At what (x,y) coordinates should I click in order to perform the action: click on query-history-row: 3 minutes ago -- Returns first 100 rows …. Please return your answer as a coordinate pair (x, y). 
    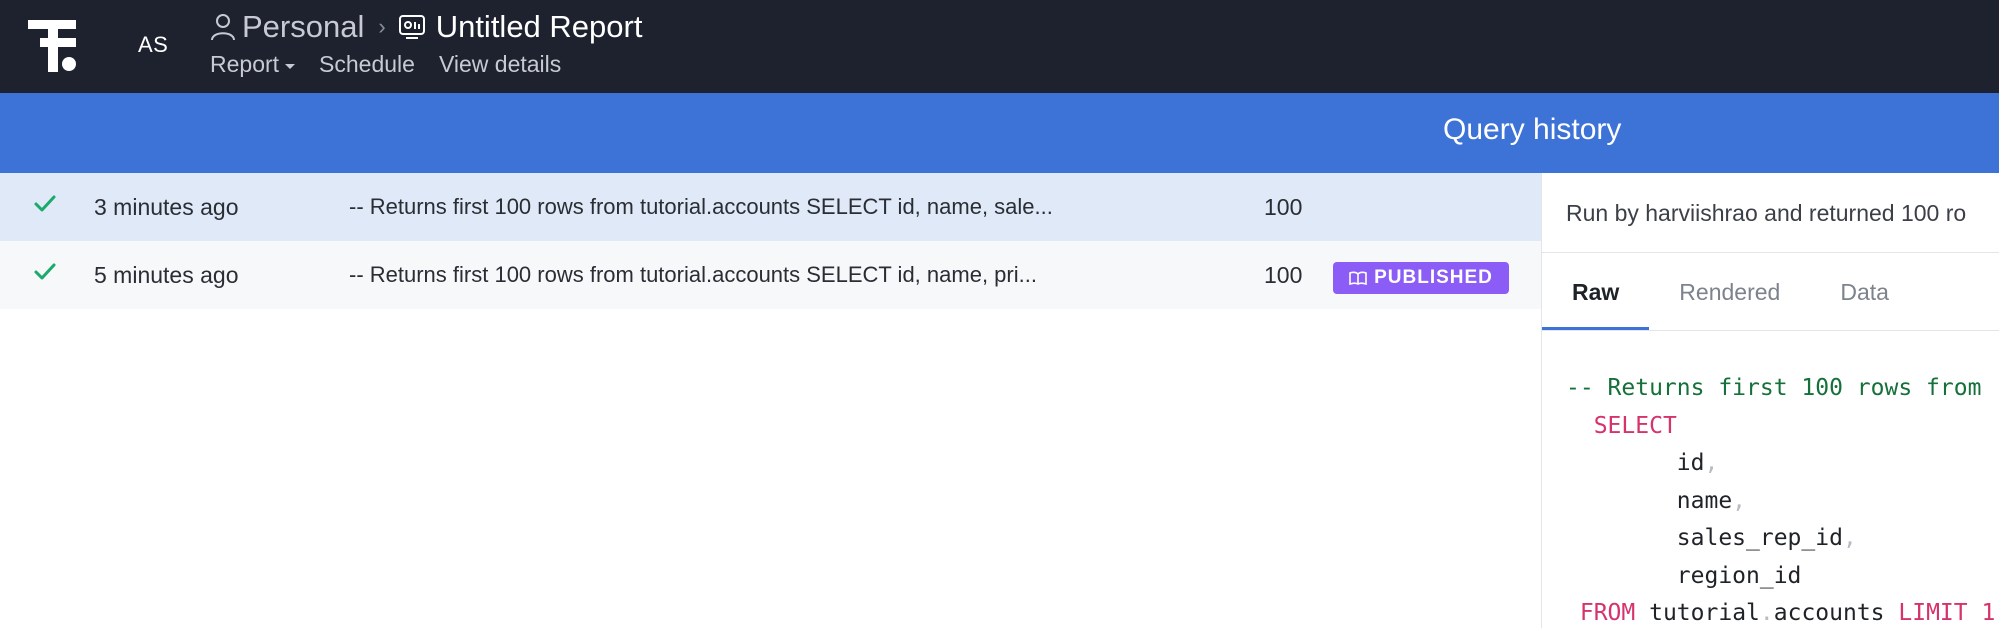
    Looking at the image, I should click on (770, 207).